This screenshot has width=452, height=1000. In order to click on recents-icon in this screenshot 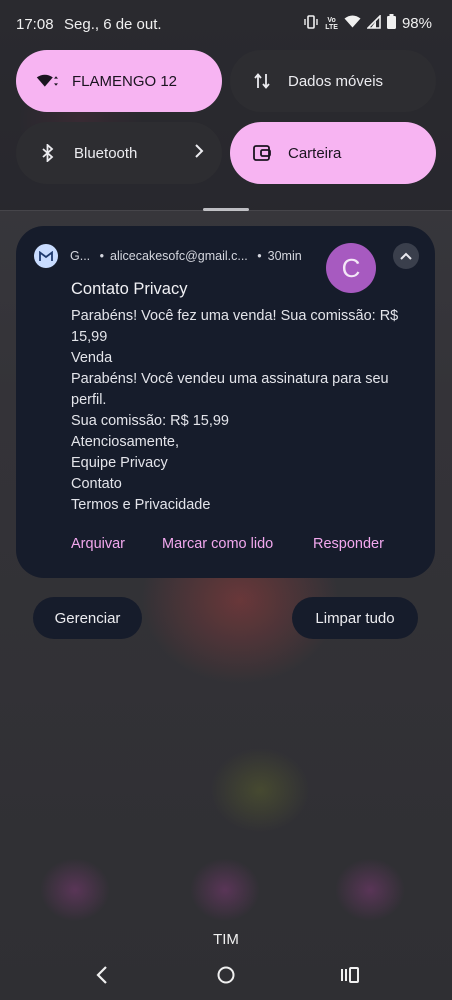, I will do `click(350, 975)`.